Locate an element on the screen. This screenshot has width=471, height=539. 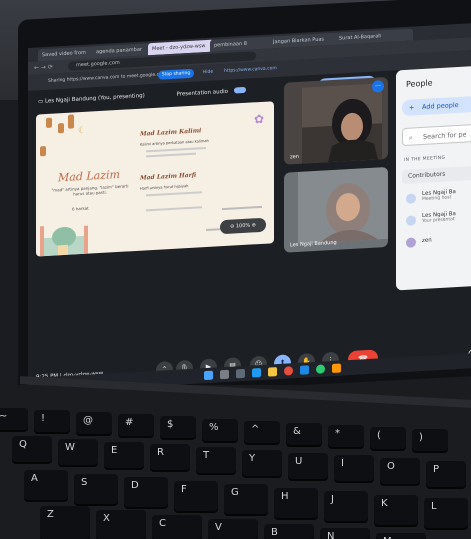
keyboard-key: F is located at coordinates (196, 495).